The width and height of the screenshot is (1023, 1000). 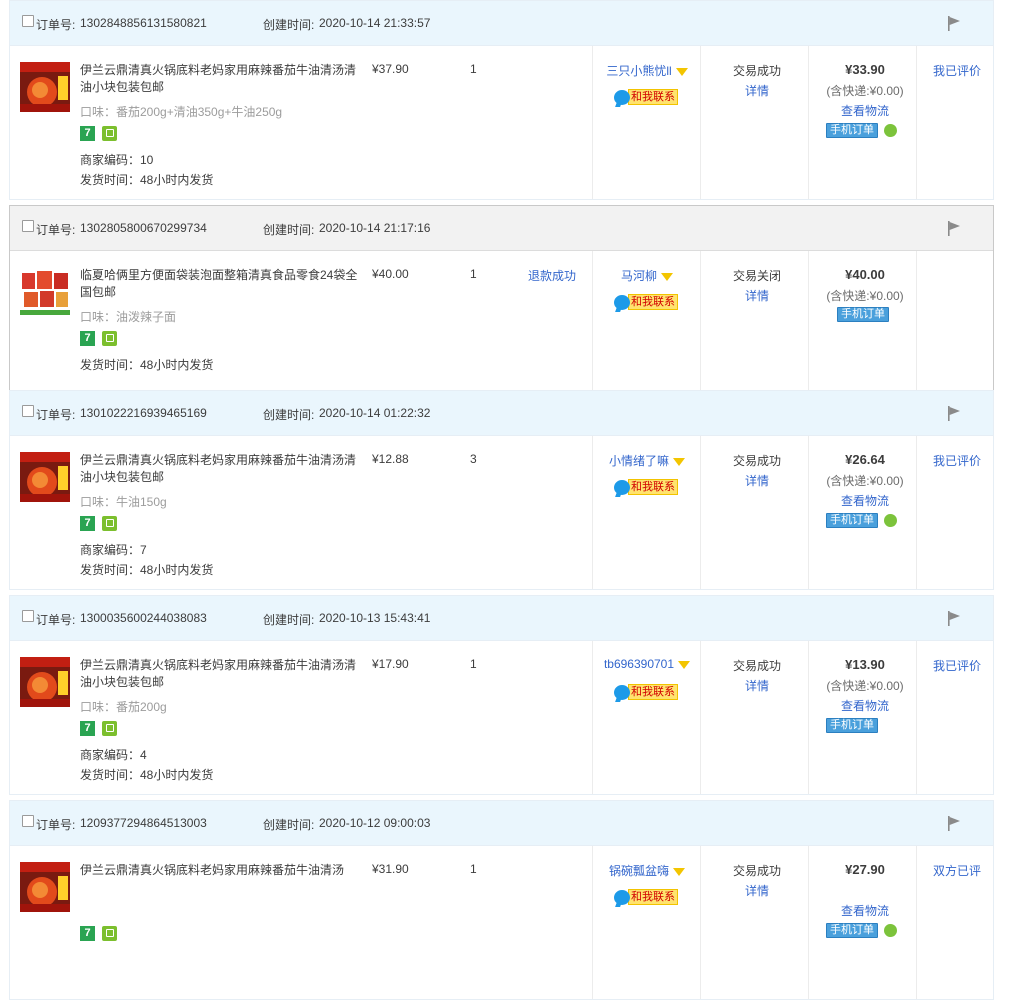 I want to click on order-total: ¥13.90, so click(x=865, y=664).